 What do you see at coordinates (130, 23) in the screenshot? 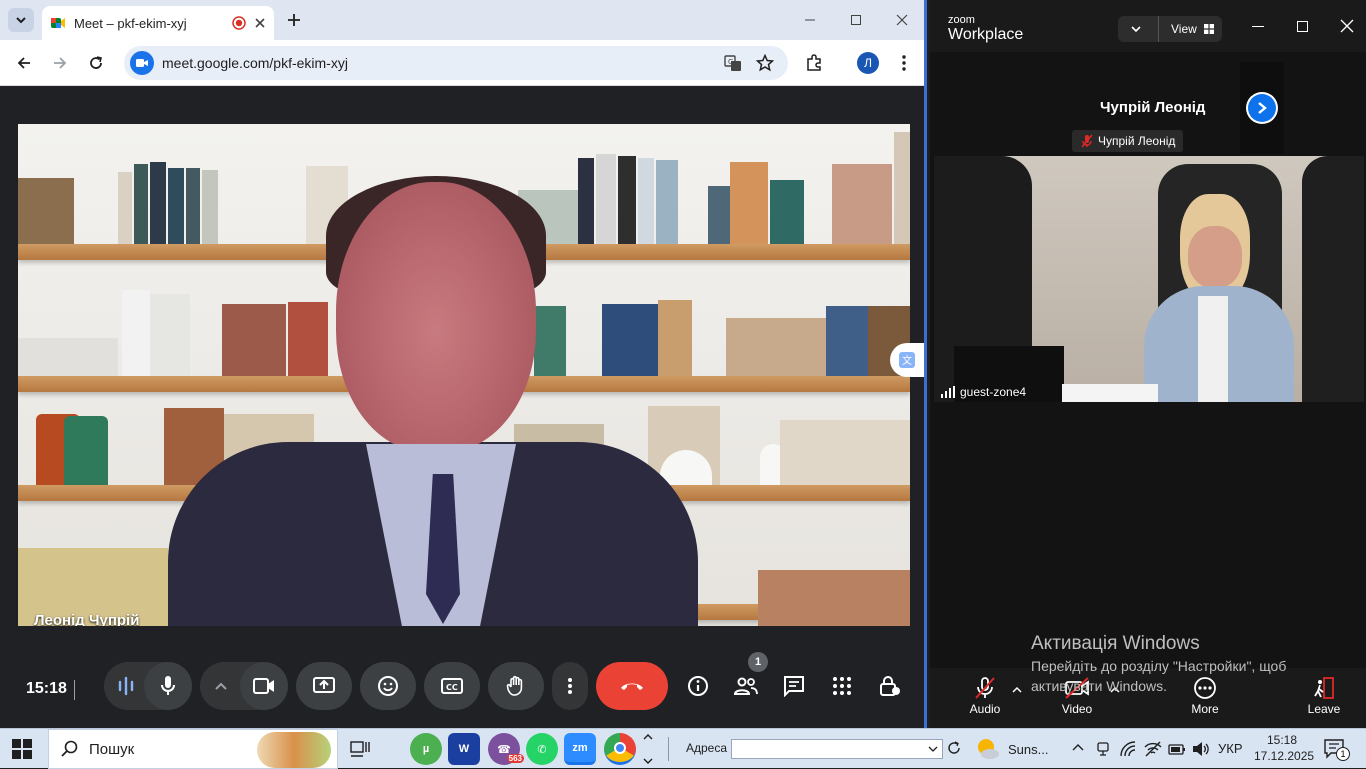
I see `tab-title: Meet – pkf-ekim-xyj` at bounding box center [130, 23].